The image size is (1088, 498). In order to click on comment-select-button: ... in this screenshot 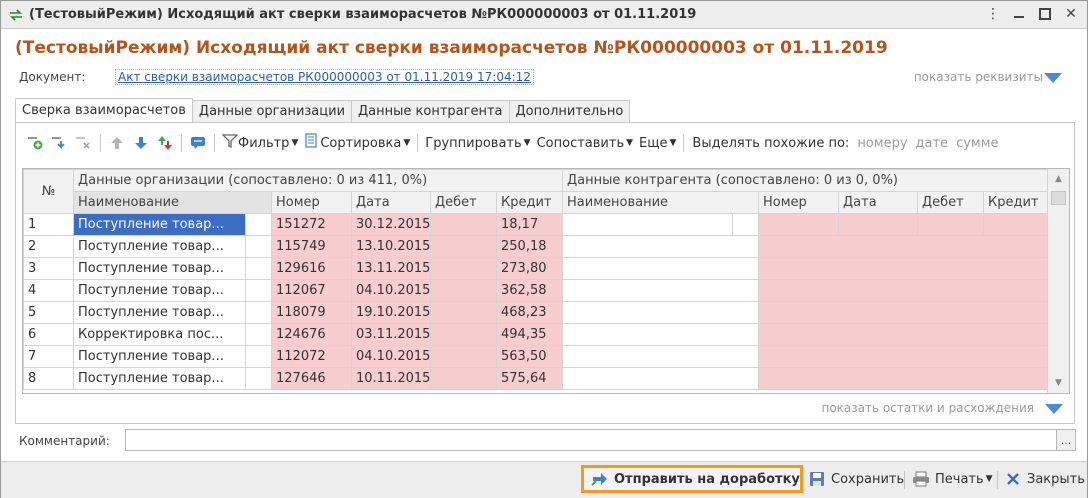, I will do `click(1066, 440)`.